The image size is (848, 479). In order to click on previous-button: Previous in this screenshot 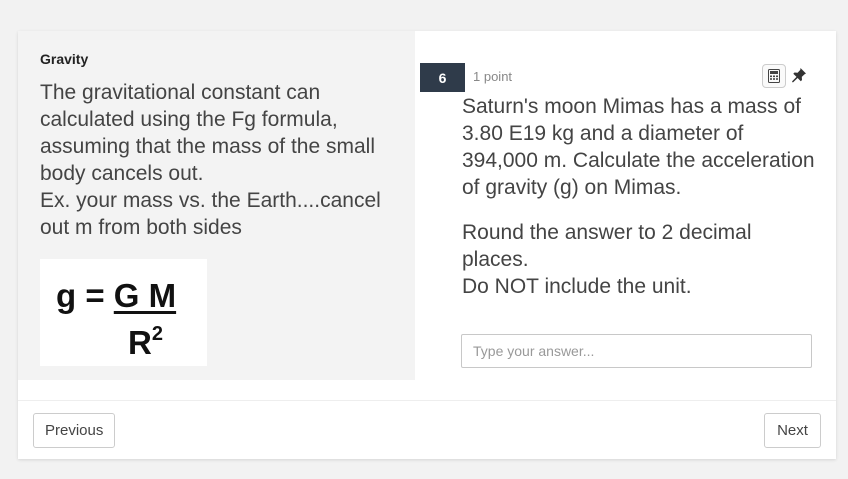, I will do `click(74, 430)`.